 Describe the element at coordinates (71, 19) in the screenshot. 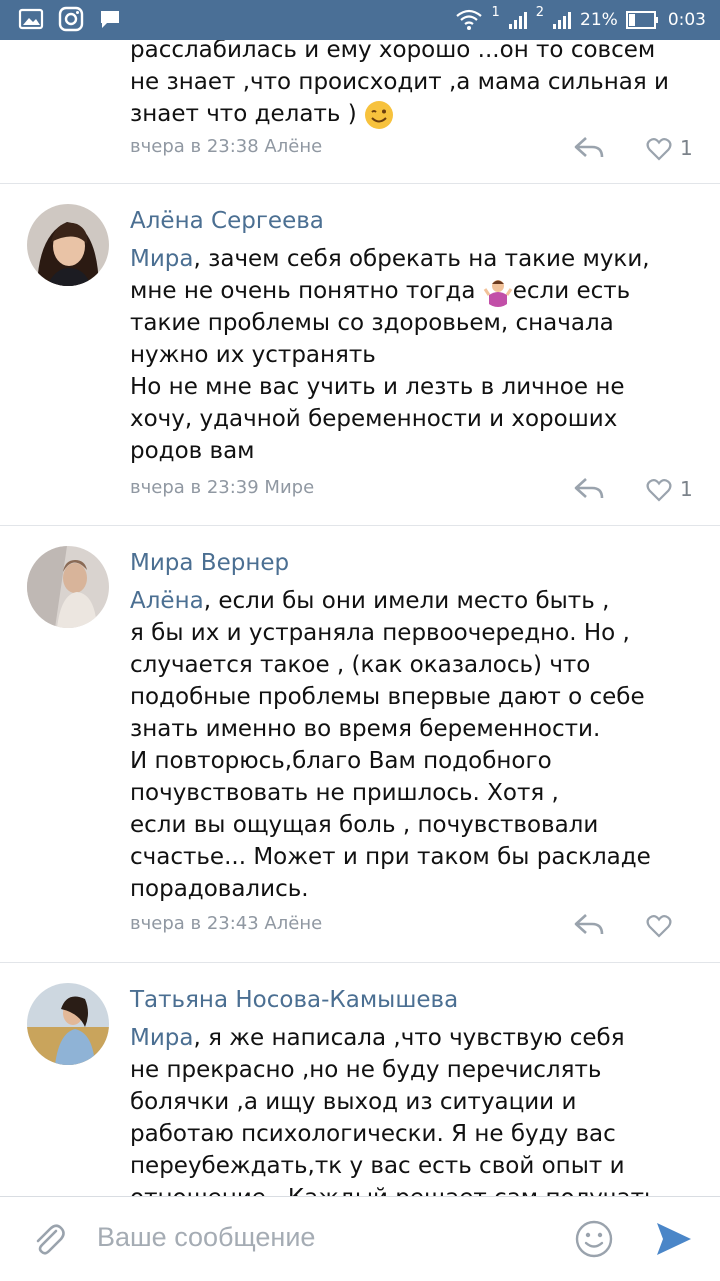

I see `instagram-icon` at that location.